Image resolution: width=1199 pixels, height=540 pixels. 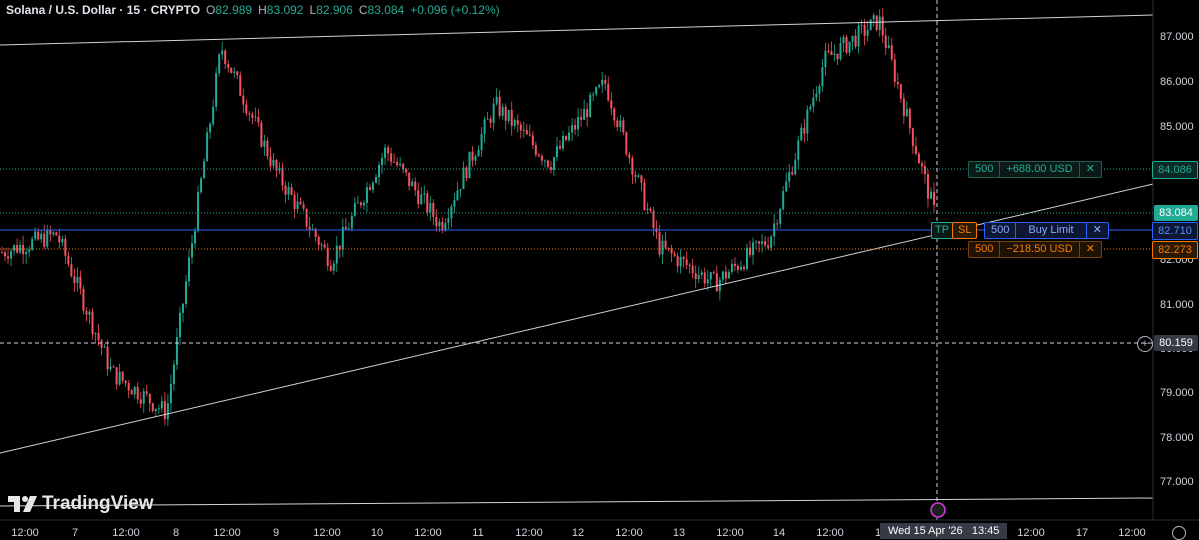 I want to click on tp-price-label: 84.086, so click(x=1175, y=170).